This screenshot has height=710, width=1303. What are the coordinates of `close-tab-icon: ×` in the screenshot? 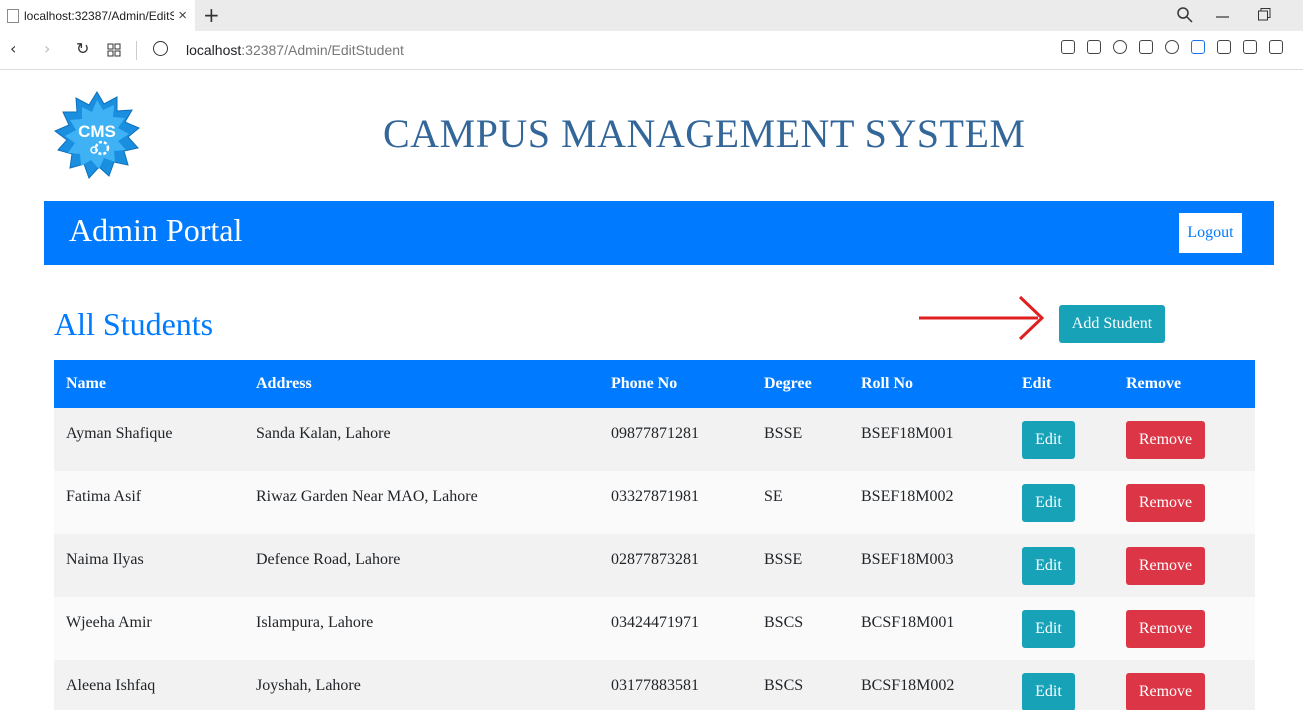 It's located at (182, 15).